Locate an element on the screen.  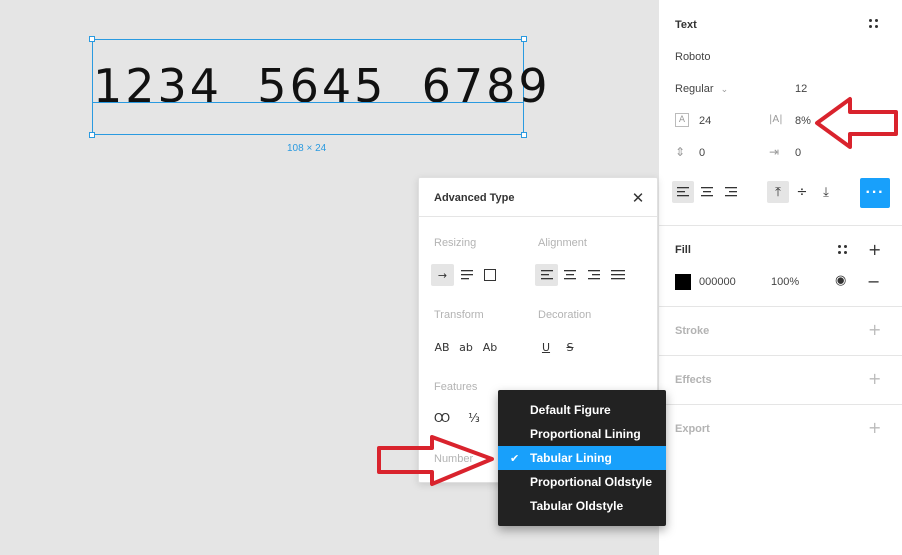
ligatures-button: Ꝏ is located at coordinates (442, 418).